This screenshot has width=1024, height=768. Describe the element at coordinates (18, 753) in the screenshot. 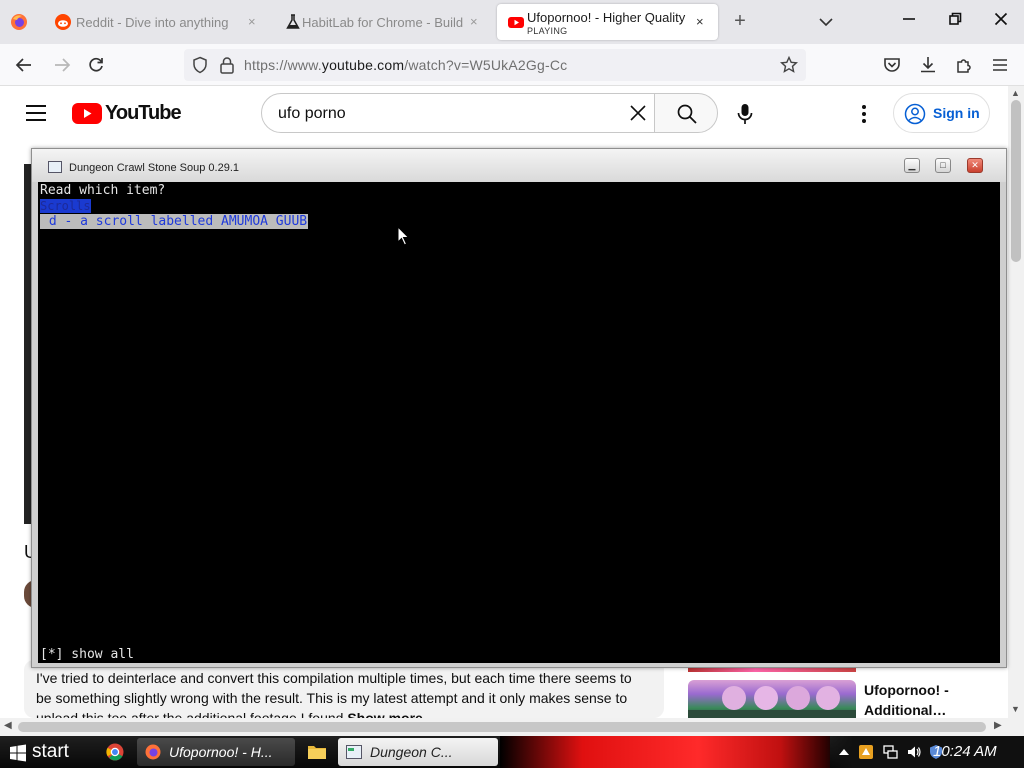

I see `windows-flag-icon` at that location.